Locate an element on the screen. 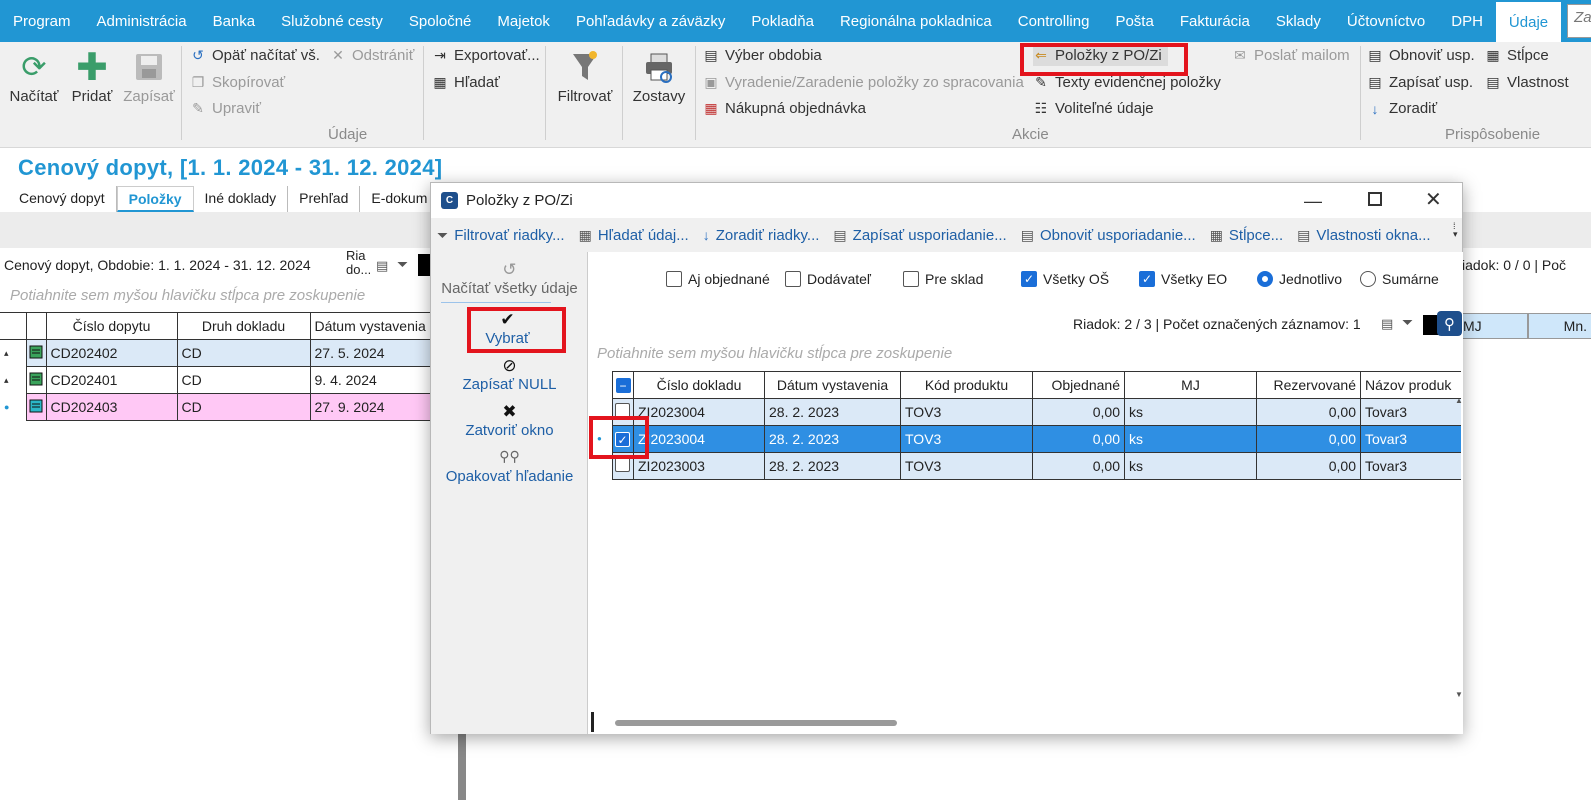 This screenshot has width=1591, height=811. splitter is located at coordinates (462, 765).